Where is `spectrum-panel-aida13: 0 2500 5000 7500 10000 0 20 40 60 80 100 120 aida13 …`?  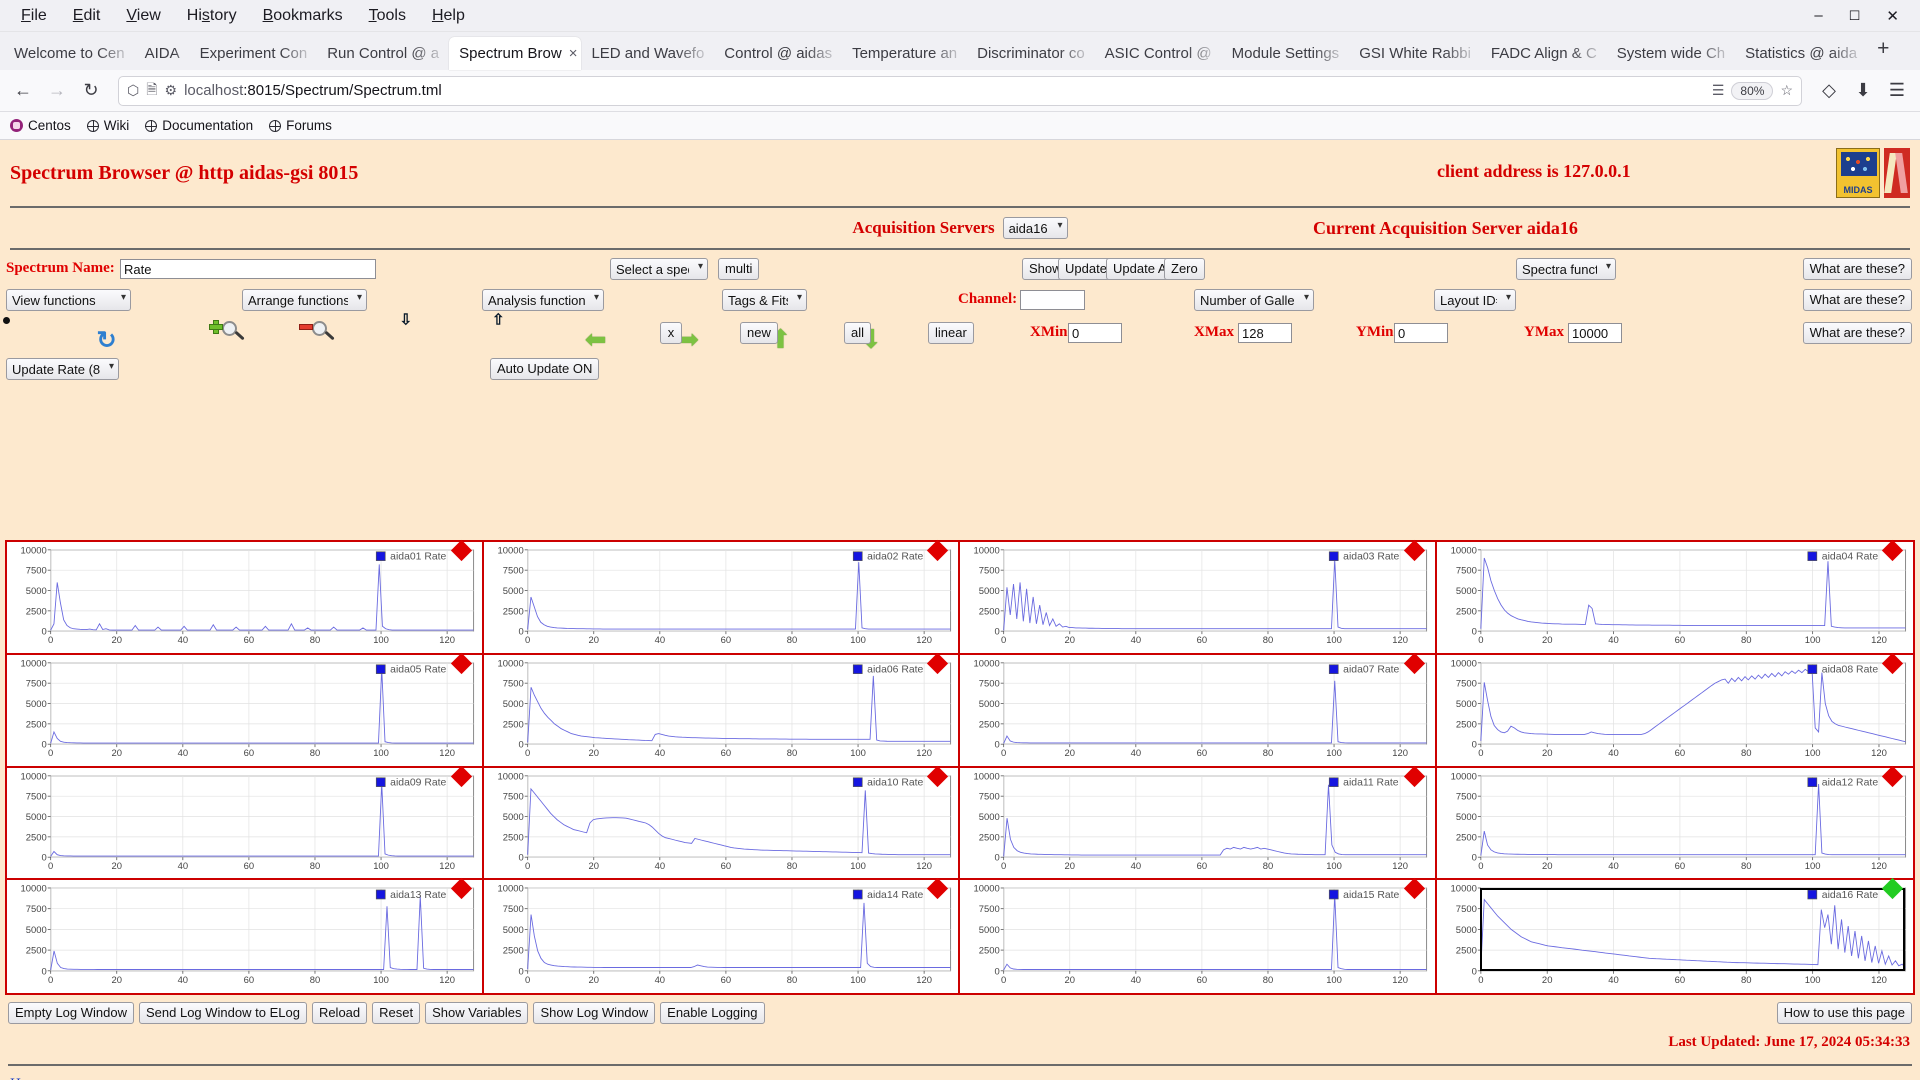
spectrum-panel-aida13: 0 2500 5000 7500 10000 0 20 40 60 80 100 120 aida13 … is located at coordinates (245, 935).